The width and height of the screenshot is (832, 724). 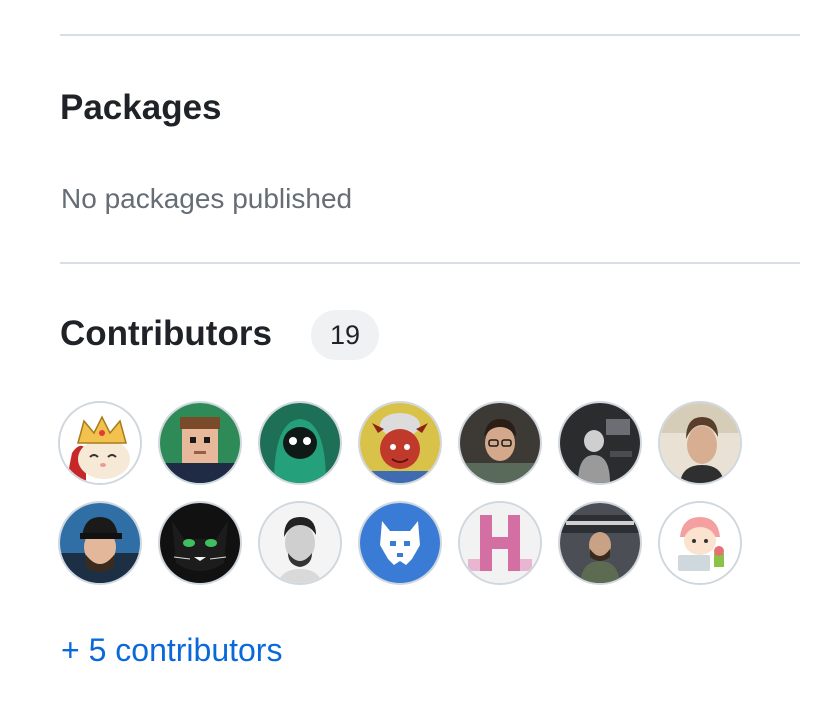 I want to click on white-wolf-avatar-icon, so click(x=400, y=543).